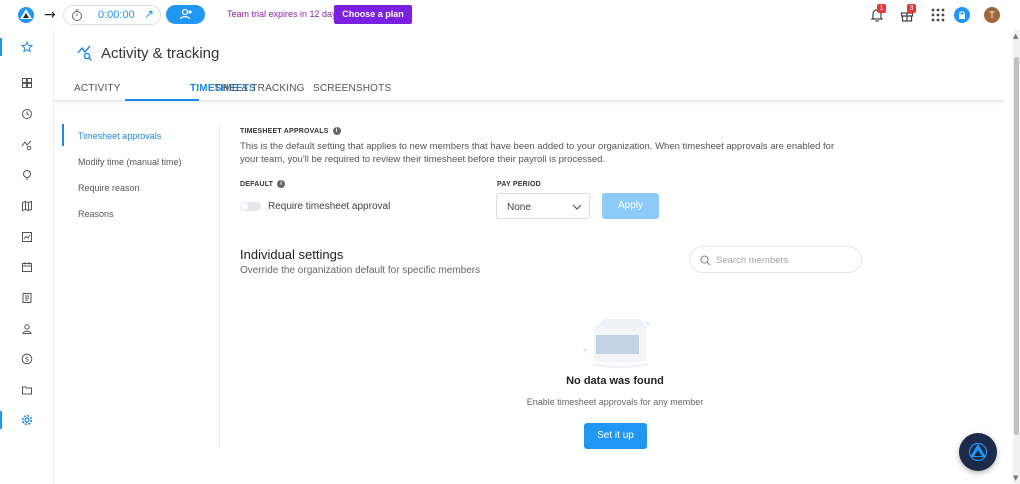 This screenshot has width=1020, height=484. I want to click on sidebar-item-settings, so click(27, 420).